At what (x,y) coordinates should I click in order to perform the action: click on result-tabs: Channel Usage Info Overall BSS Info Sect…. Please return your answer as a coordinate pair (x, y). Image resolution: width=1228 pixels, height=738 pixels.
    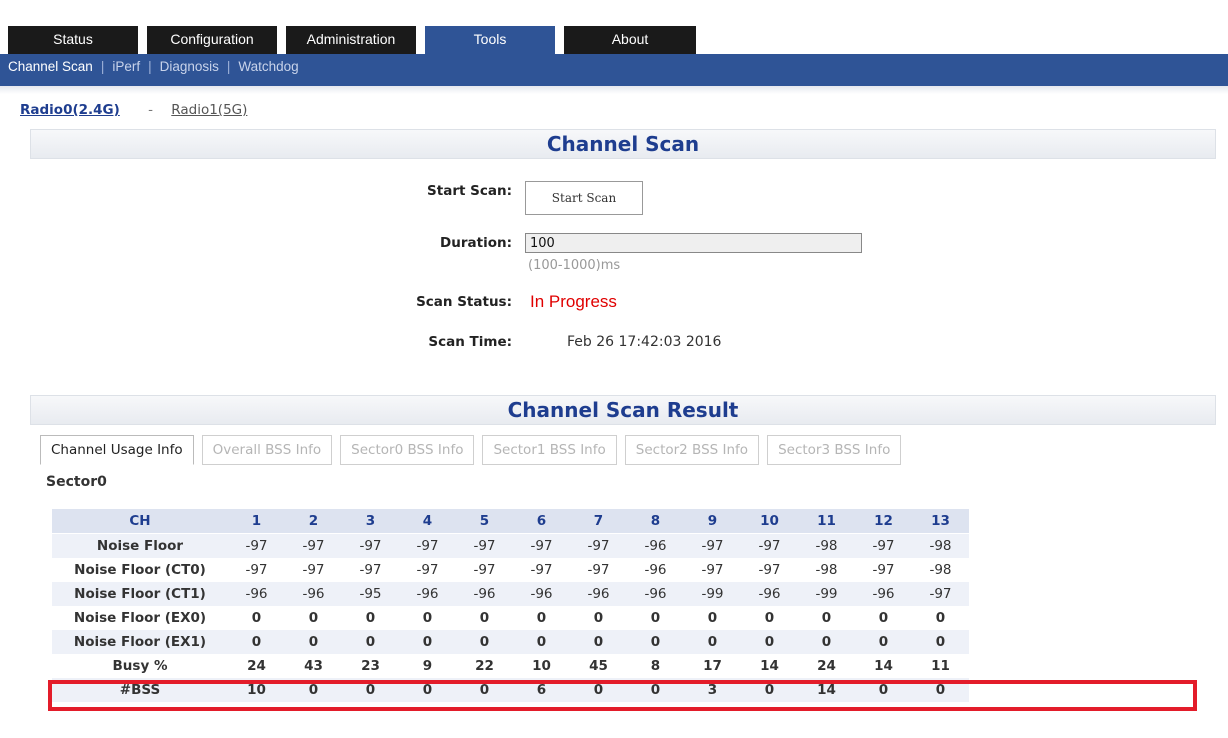
    Looking at the image, I should click on (474, 450).